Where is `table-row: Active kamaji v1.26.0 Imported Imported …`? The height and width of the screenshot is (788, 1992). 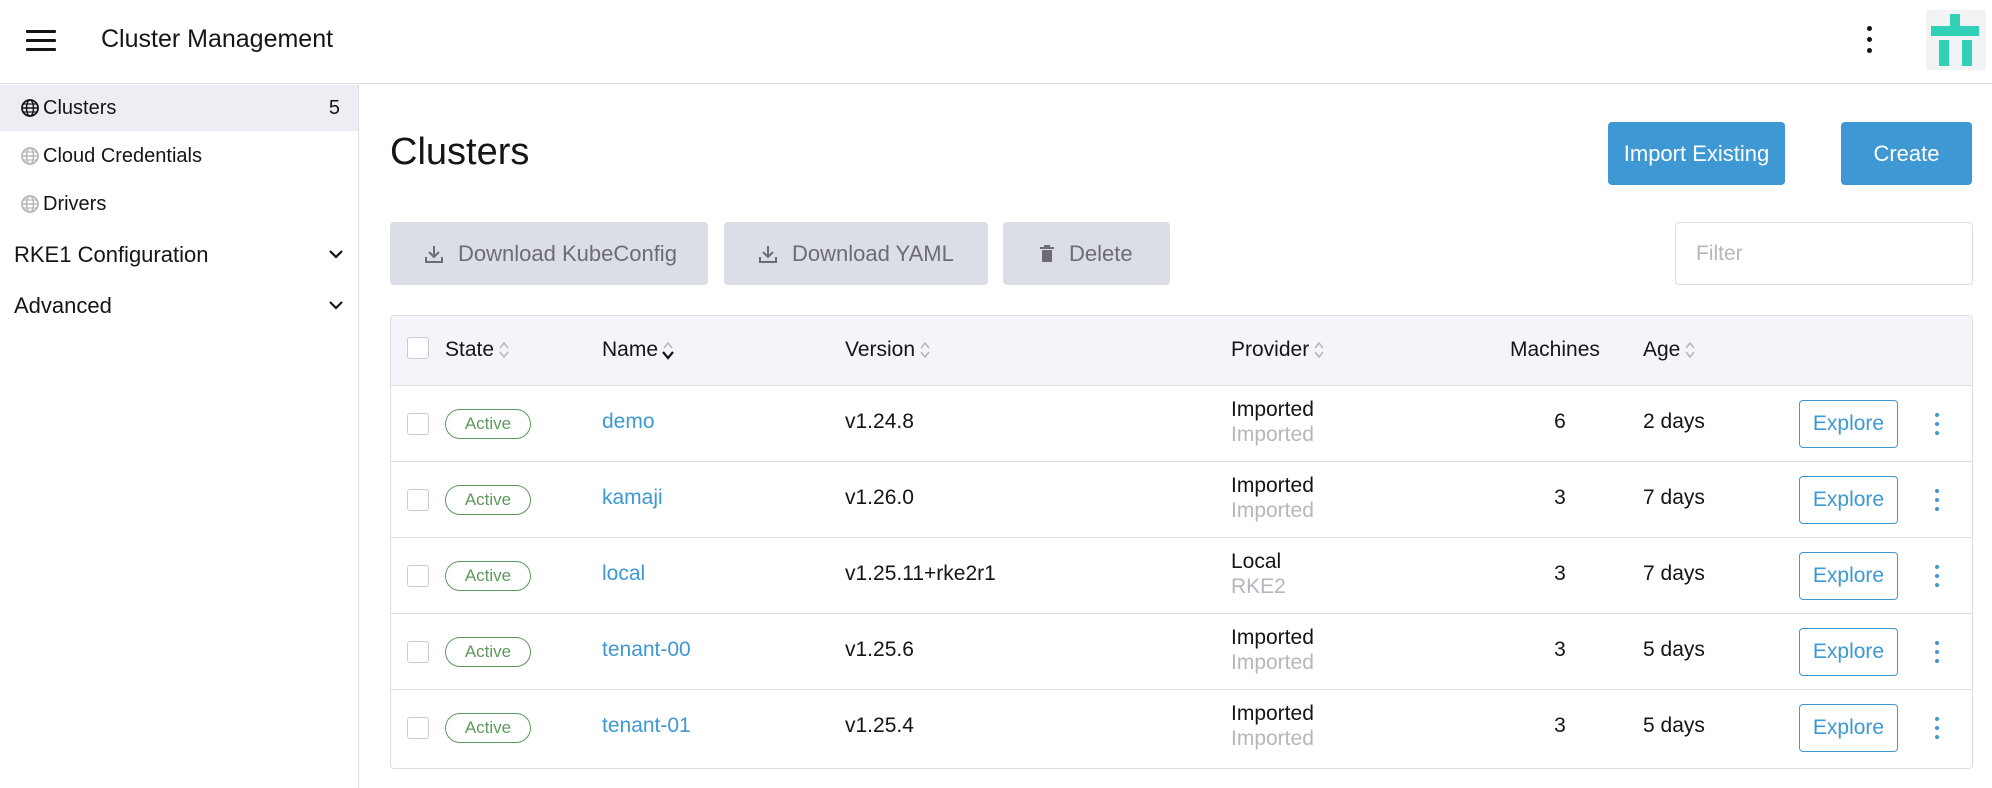
table-row: Active kamaji v1.26.0 Imported Imported … is located at coordinates (1181, 500).